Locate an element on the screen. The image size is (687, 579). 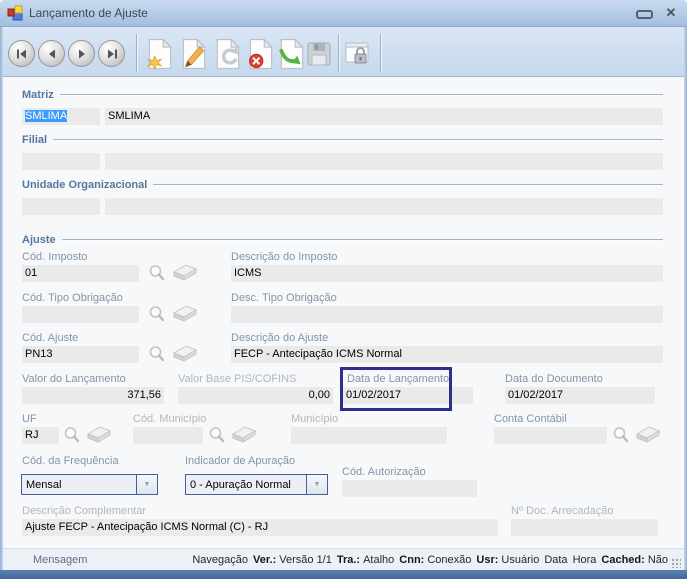
undo-button is located at coordinates (228, 54).